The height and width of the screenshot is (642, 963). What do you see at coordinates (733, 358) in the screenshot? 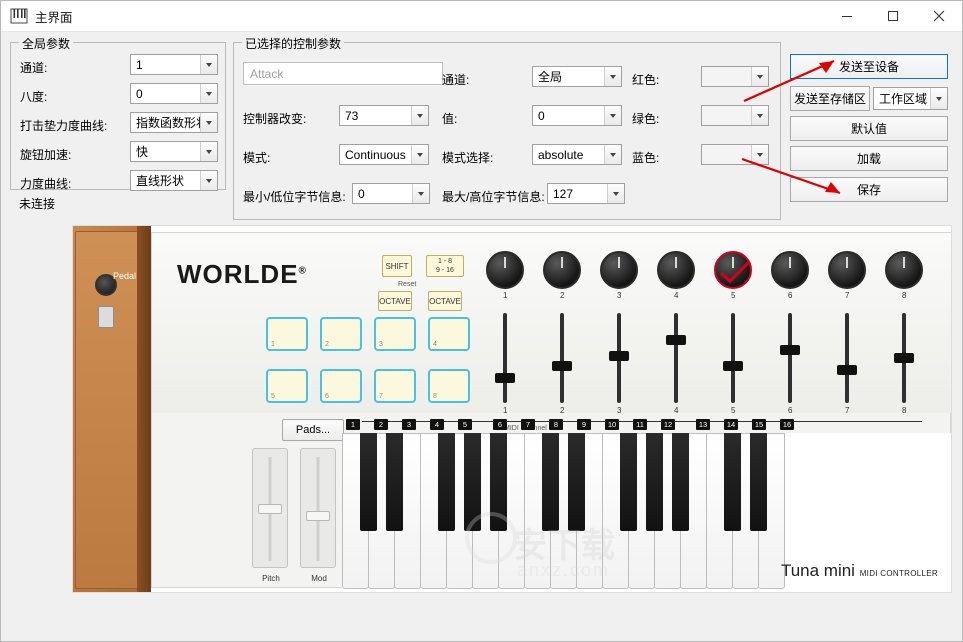
I see `slider-5-track` at bounding box center [733, 358].